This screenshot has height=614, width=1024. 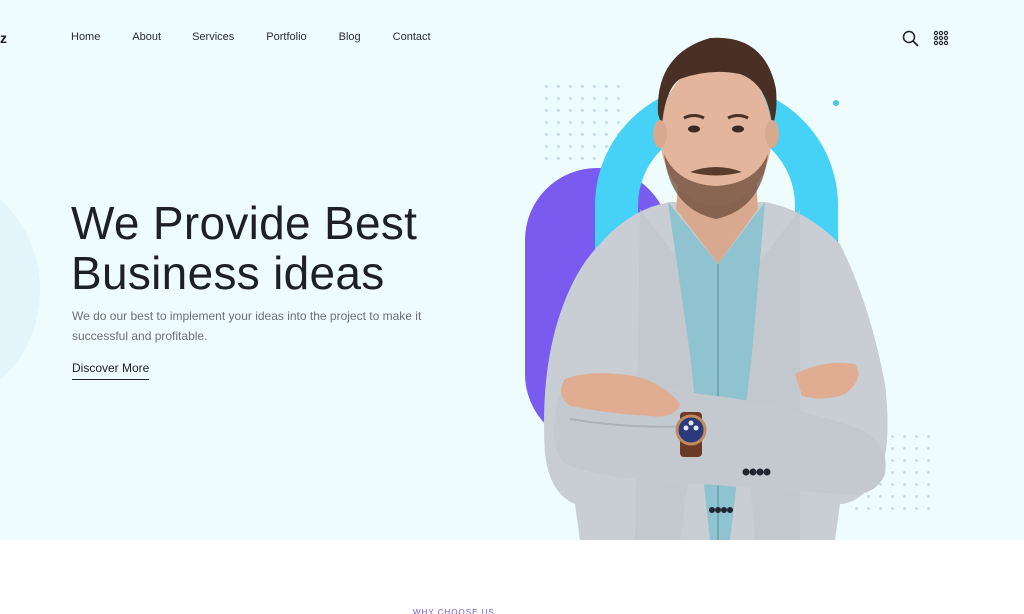 I want to click on hero-title: We Provide Best Business ideas, so click(x=244, y=248).